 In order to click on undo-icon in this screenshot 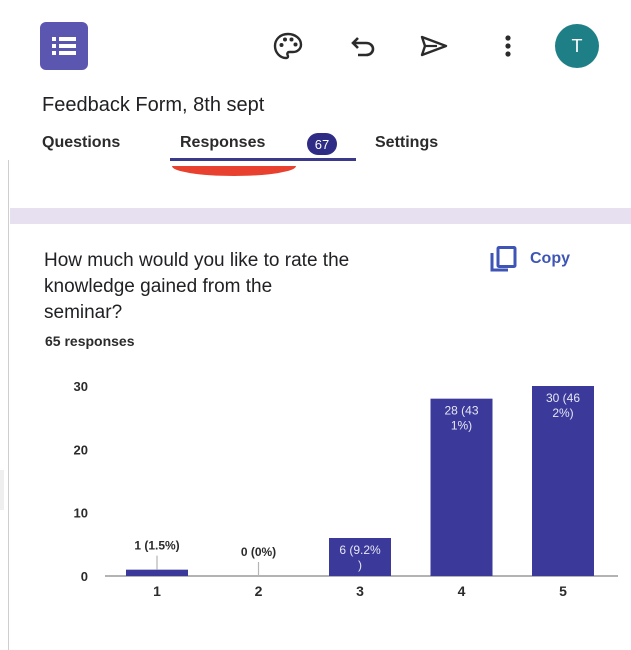, I will do `click(363, 46)`.